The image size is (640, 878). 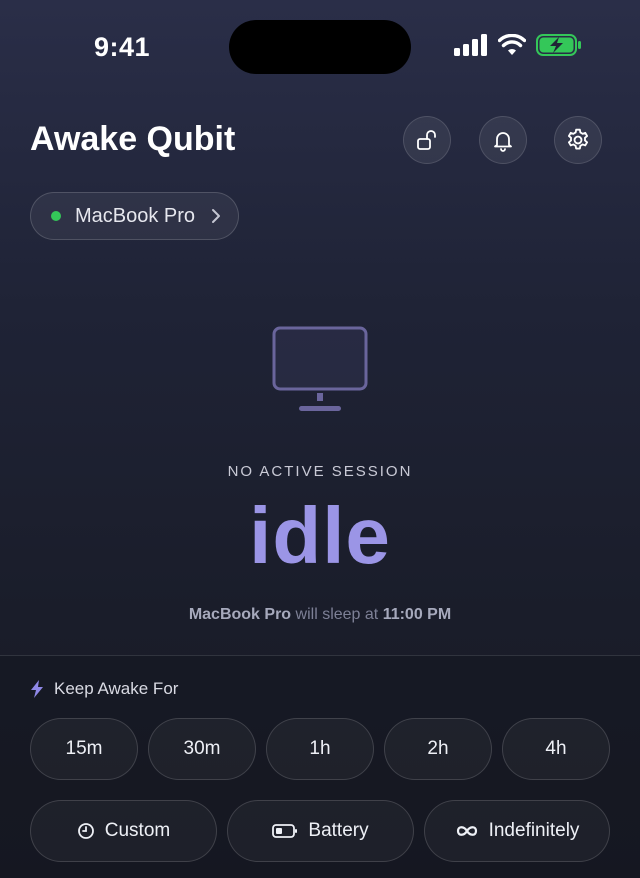 What do you see at coordinates (417, 614) in the screenshot?
I see `sleep-time: 11:00 PM` at bounding box center [417, 614].